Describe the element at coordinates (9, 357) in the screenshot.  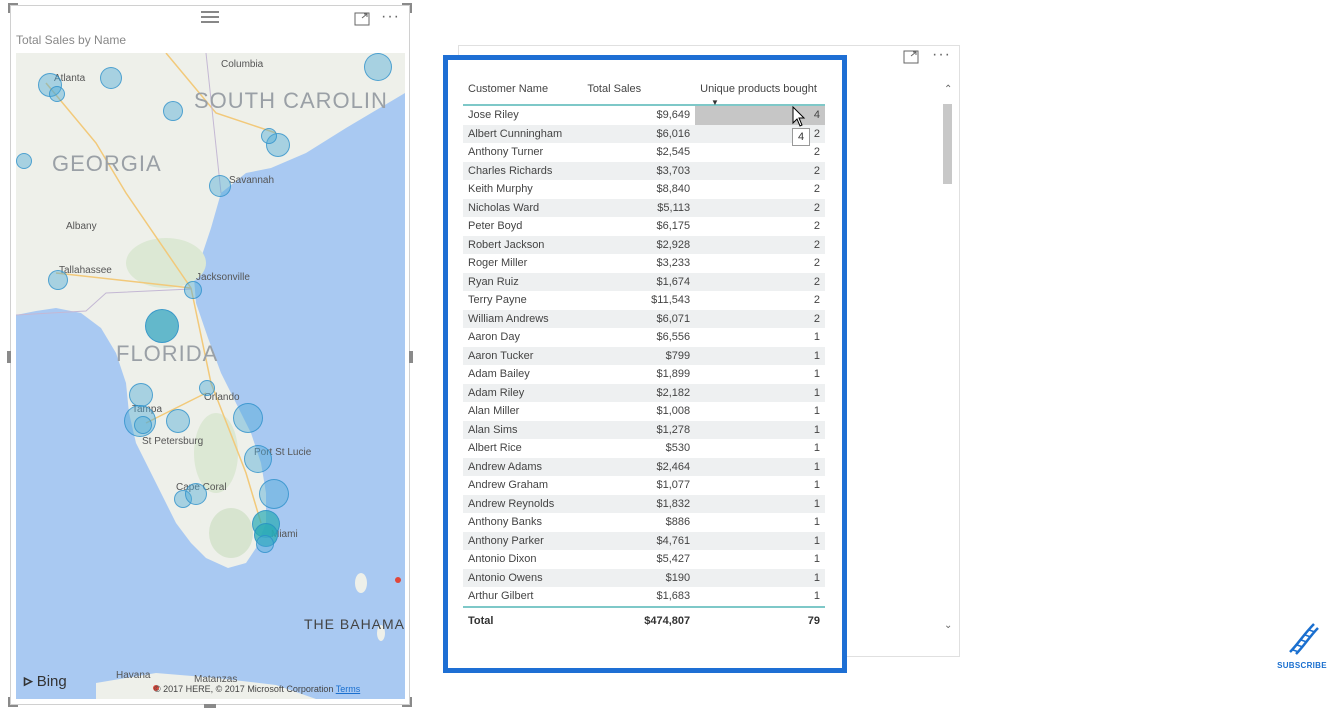
I see `resize-handle-left` at that location.